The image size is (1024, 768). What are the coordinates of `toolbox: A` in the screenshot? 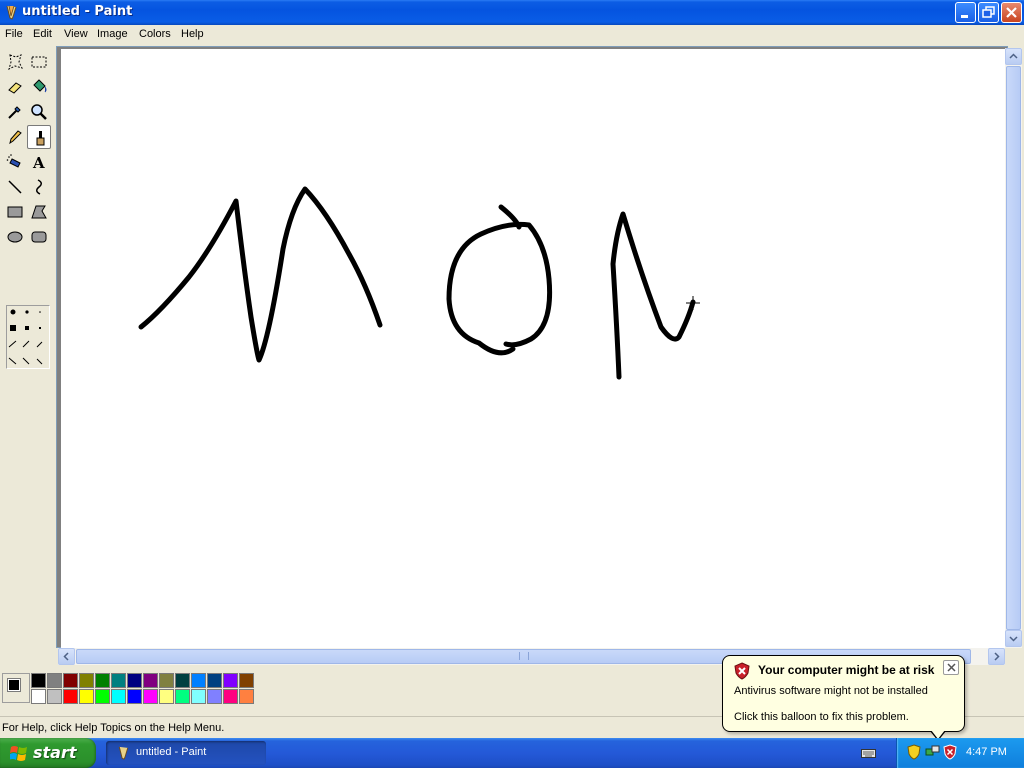 It's located at (28, 208).